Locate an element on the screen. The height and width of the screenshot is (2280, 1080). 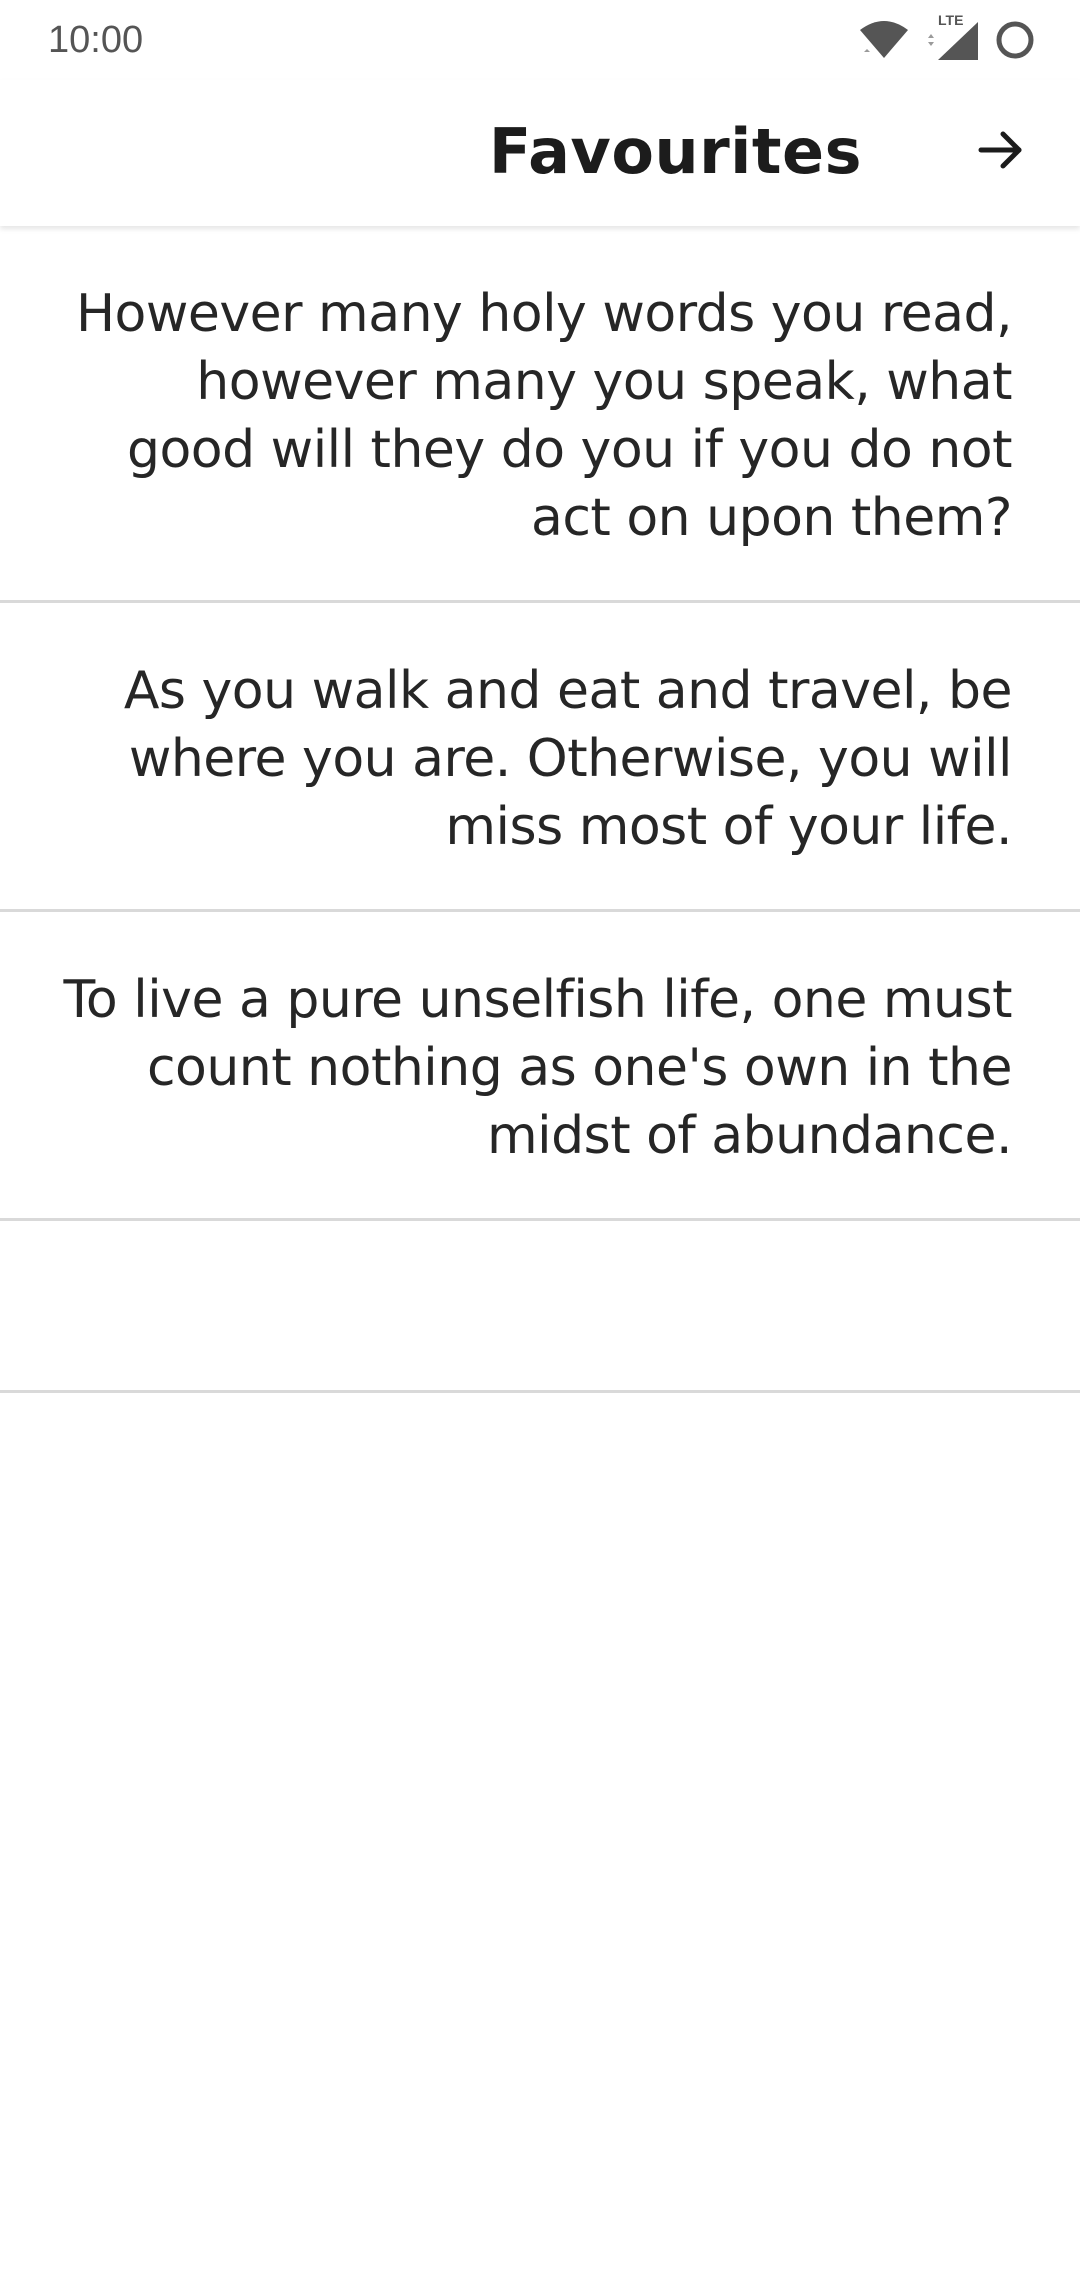
app-bar: Favourites is located at coordinates (540, 153).